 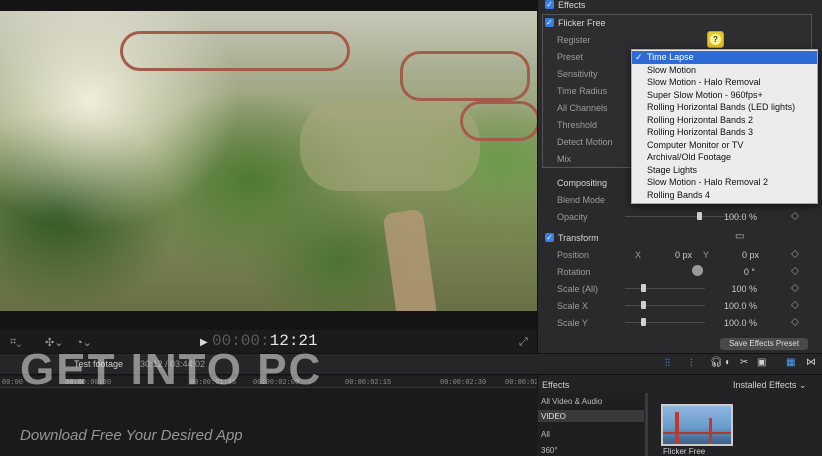 What do you see at coordinates (665, 322) in the screenshot?
I see `scale-y-slider` at bounding box center [665, 322].